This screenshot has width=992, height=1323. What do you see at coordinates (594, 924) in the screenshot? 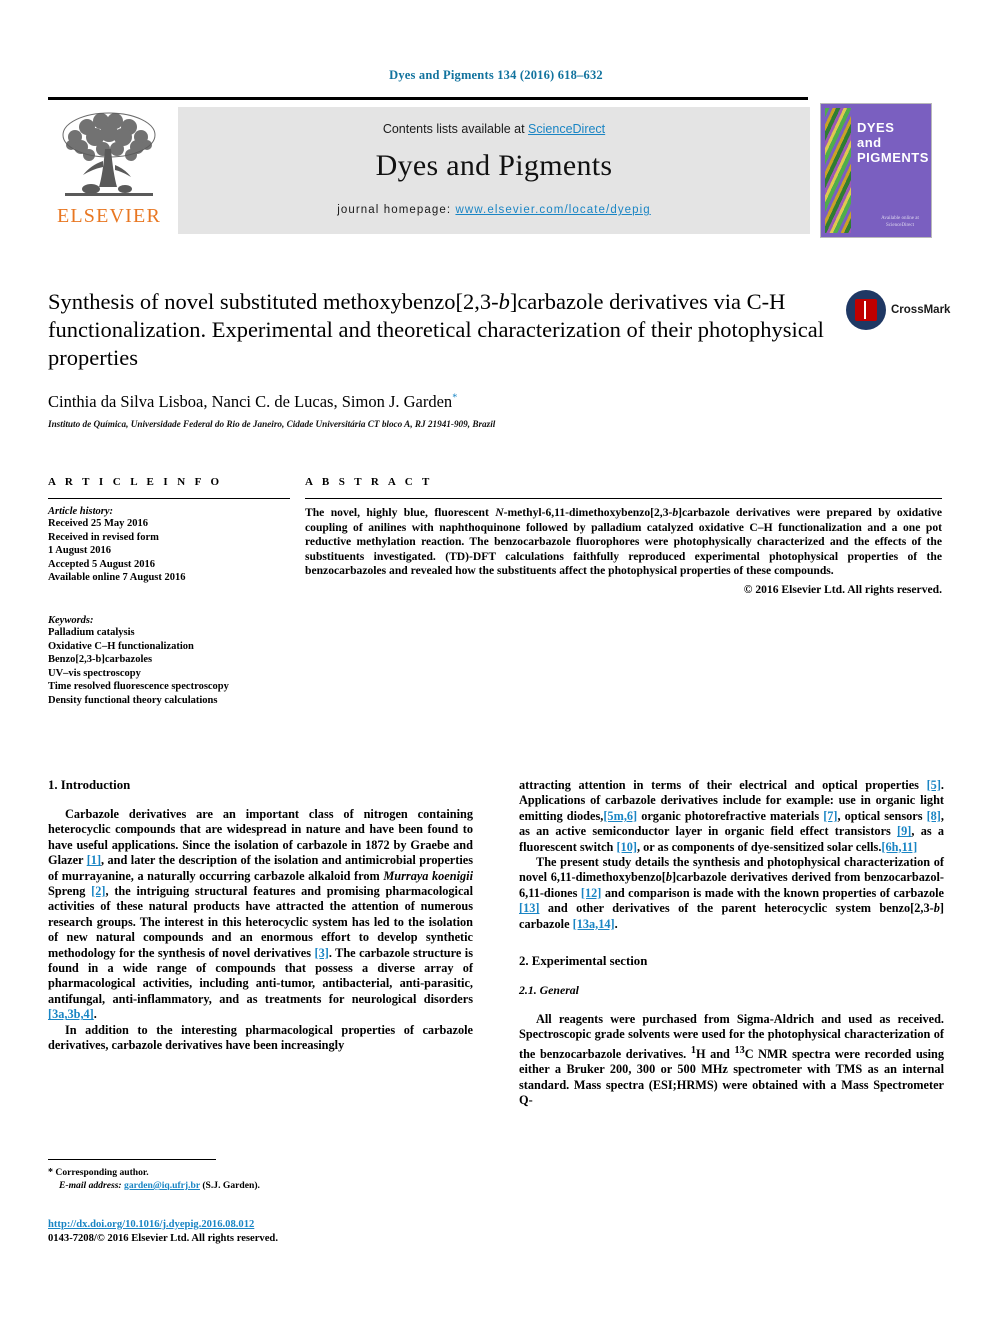
I see `citation-13a14: [13a,14]` at bounding box center [594, 924].